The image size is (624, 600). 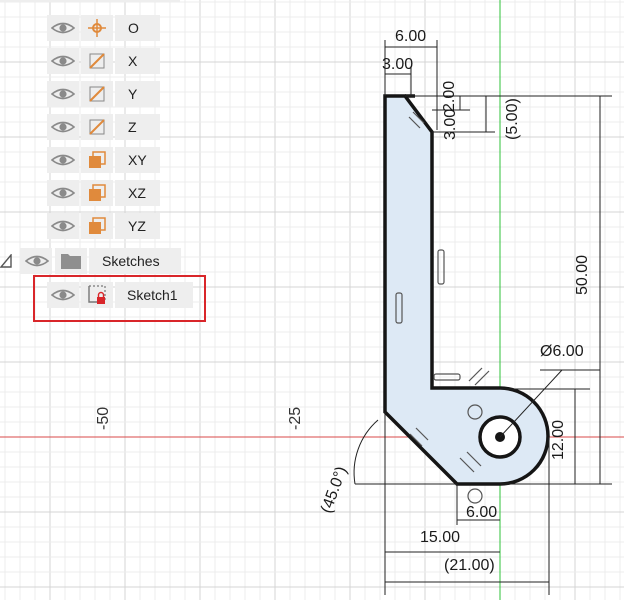 I want to click on browser-item-label: Y, so click(x=133, y=94).